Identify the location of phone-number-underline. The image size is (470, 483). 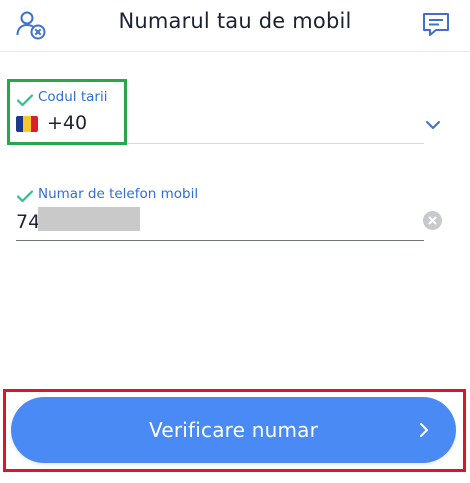
(220, 240).